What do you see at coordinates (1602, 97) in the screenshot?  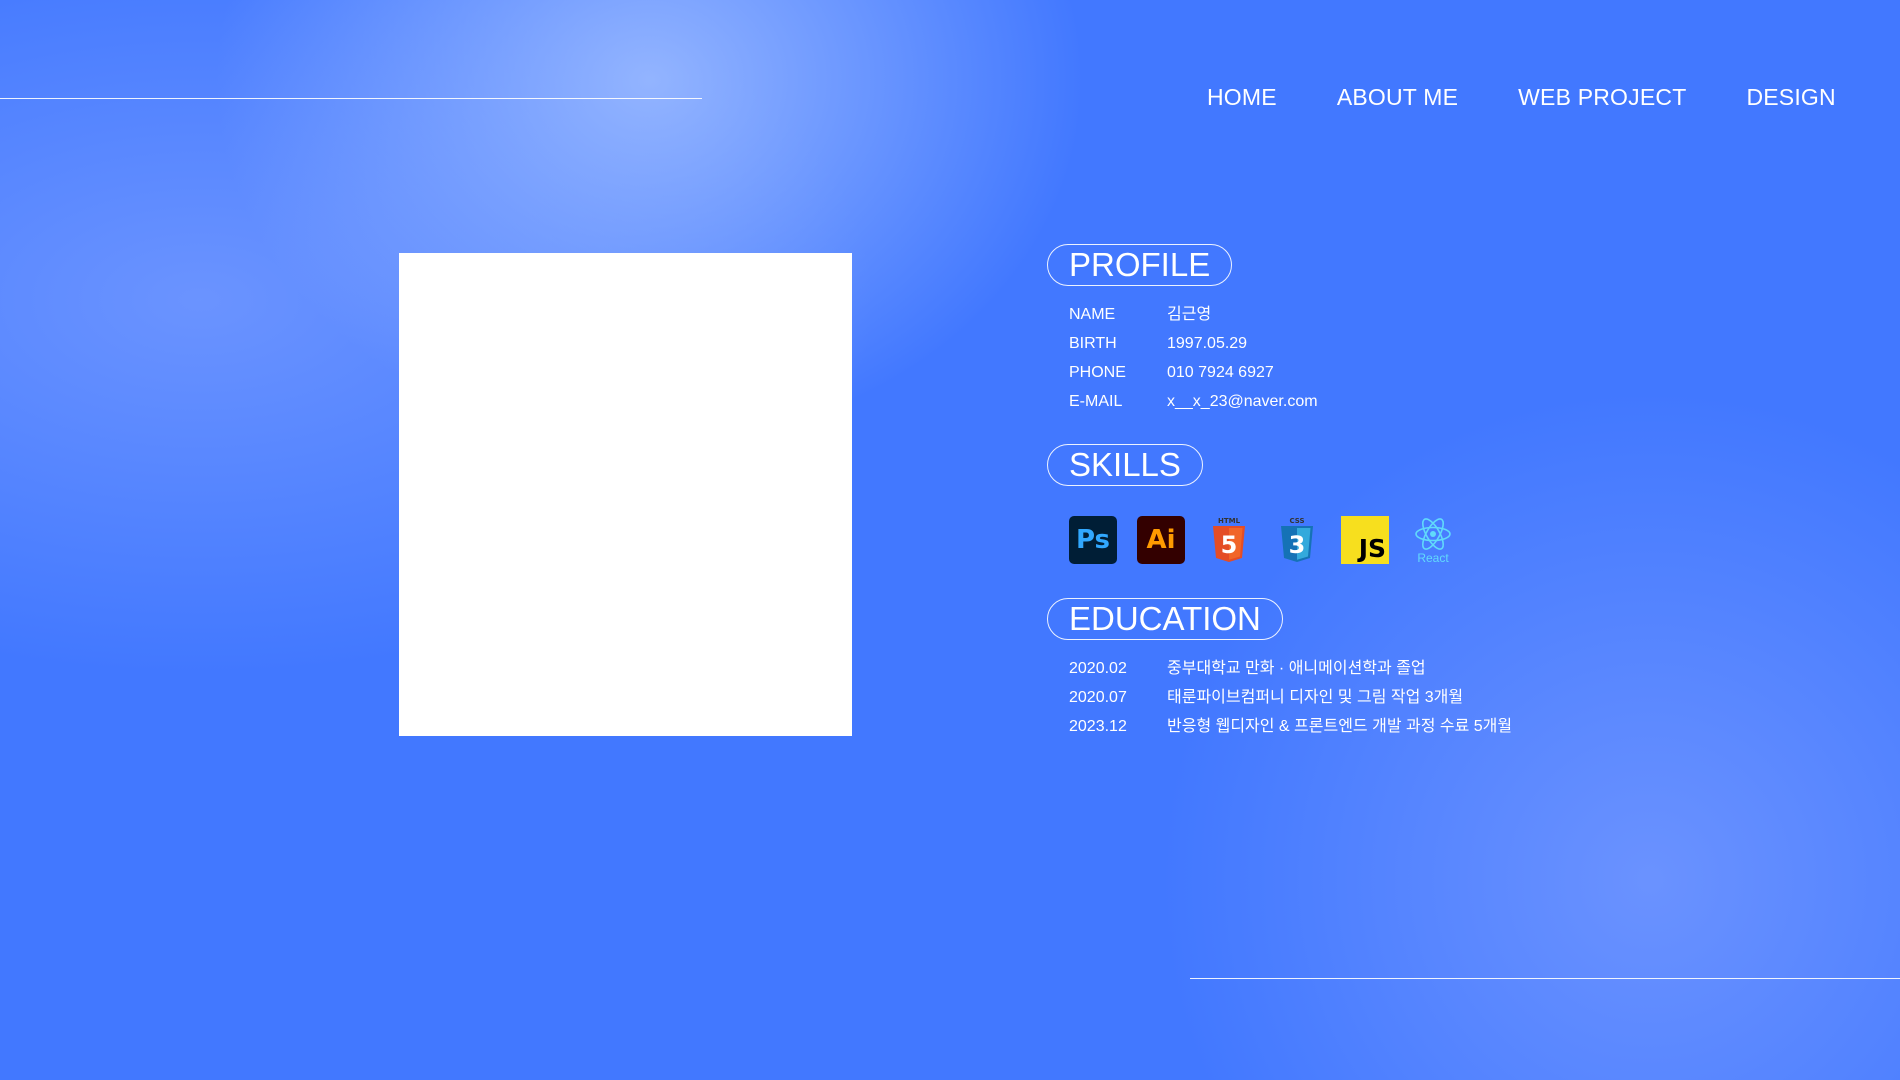 I see `nav-web-project: WEB PROJECT` at bounding box center [1602, 97].